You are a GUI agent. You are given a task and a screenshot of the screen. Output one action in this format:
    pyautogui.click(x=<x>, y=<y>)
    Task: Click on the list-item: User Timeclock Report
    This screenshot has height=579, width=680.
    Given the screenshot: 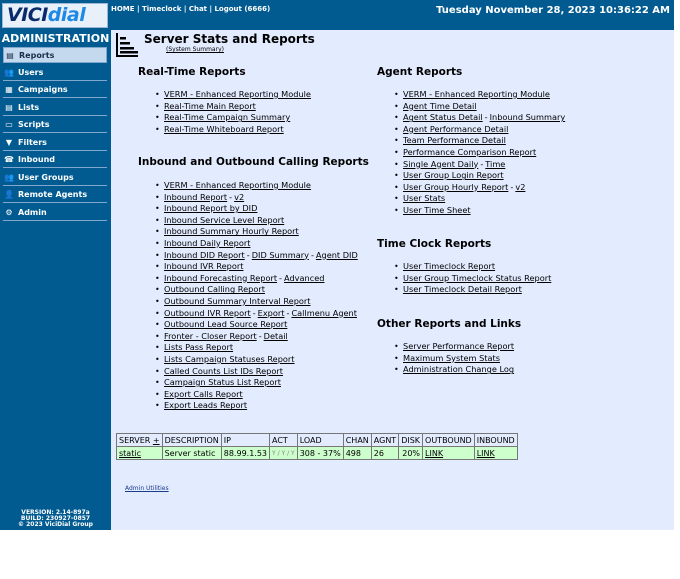 What is the action you would take?
    pyautogui.click(x=472, y=267)
    